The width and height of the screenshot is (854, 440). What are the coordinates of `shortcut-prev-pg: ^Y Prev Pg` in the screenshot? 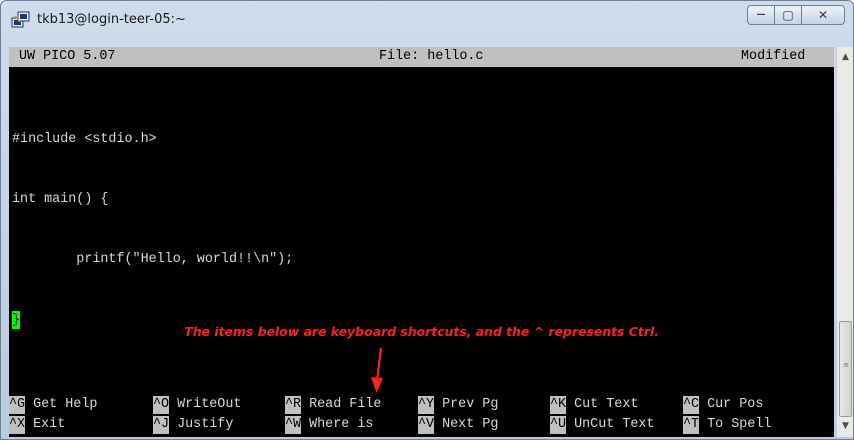 It's located at (458, 405).